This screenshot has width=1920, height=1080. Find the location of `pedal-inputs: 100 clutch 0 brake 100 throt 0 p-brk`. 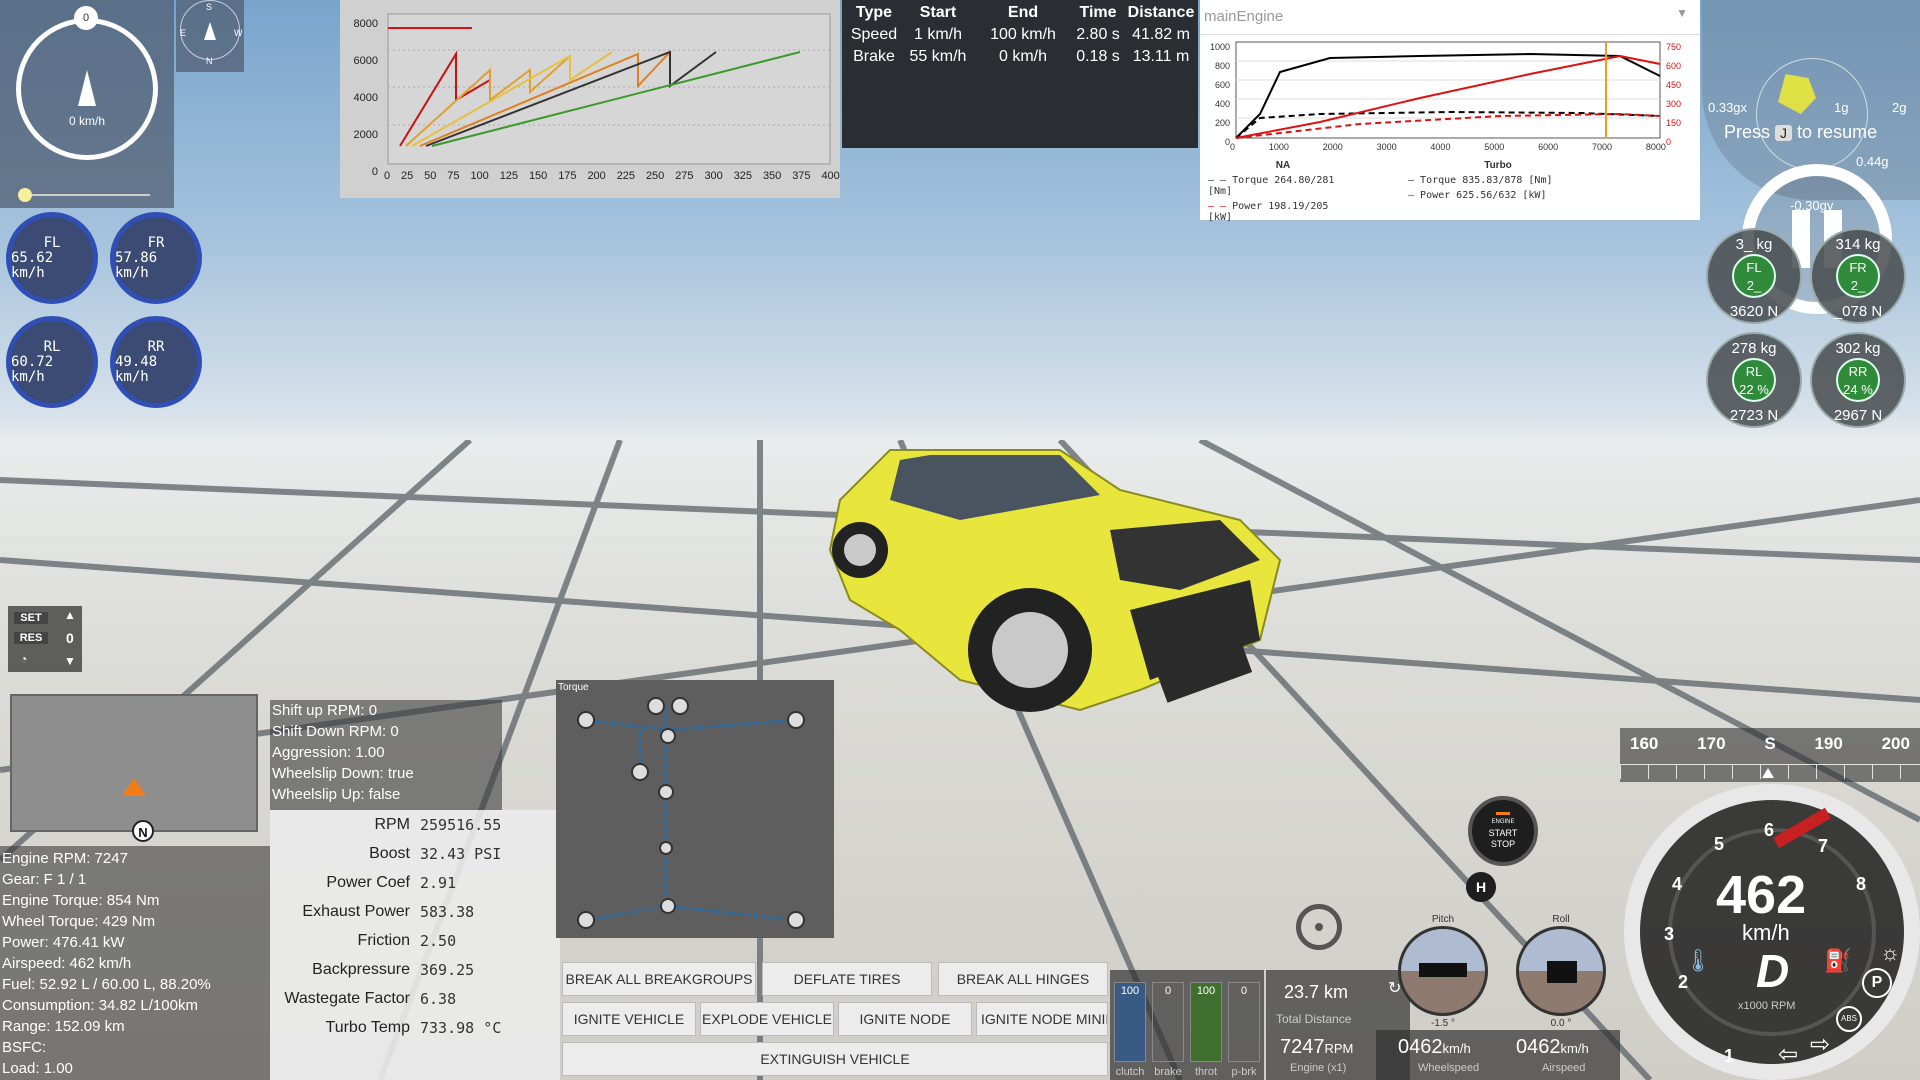

pedal-inputs: 100 clutch 0 brake 100 throt 0 p-brk is located at coordinates (1187, 1025).